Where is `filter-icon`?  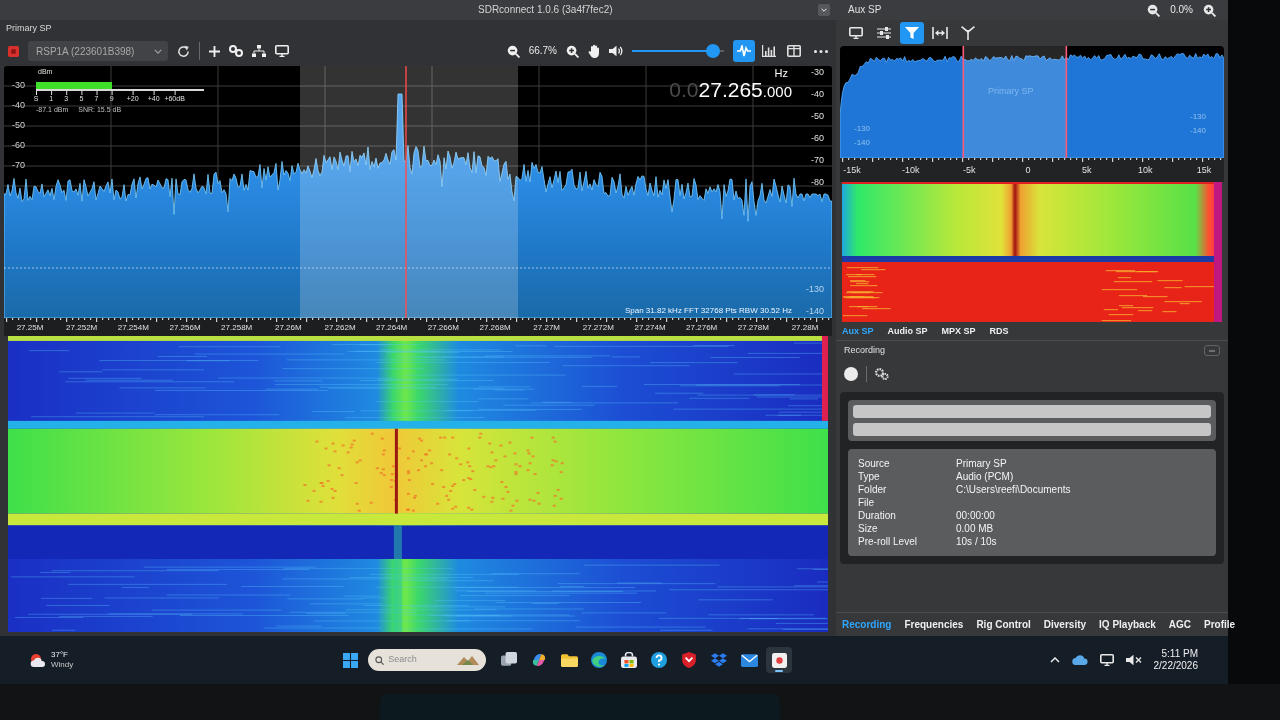
filter-icon is located at coordinates (912, 33).